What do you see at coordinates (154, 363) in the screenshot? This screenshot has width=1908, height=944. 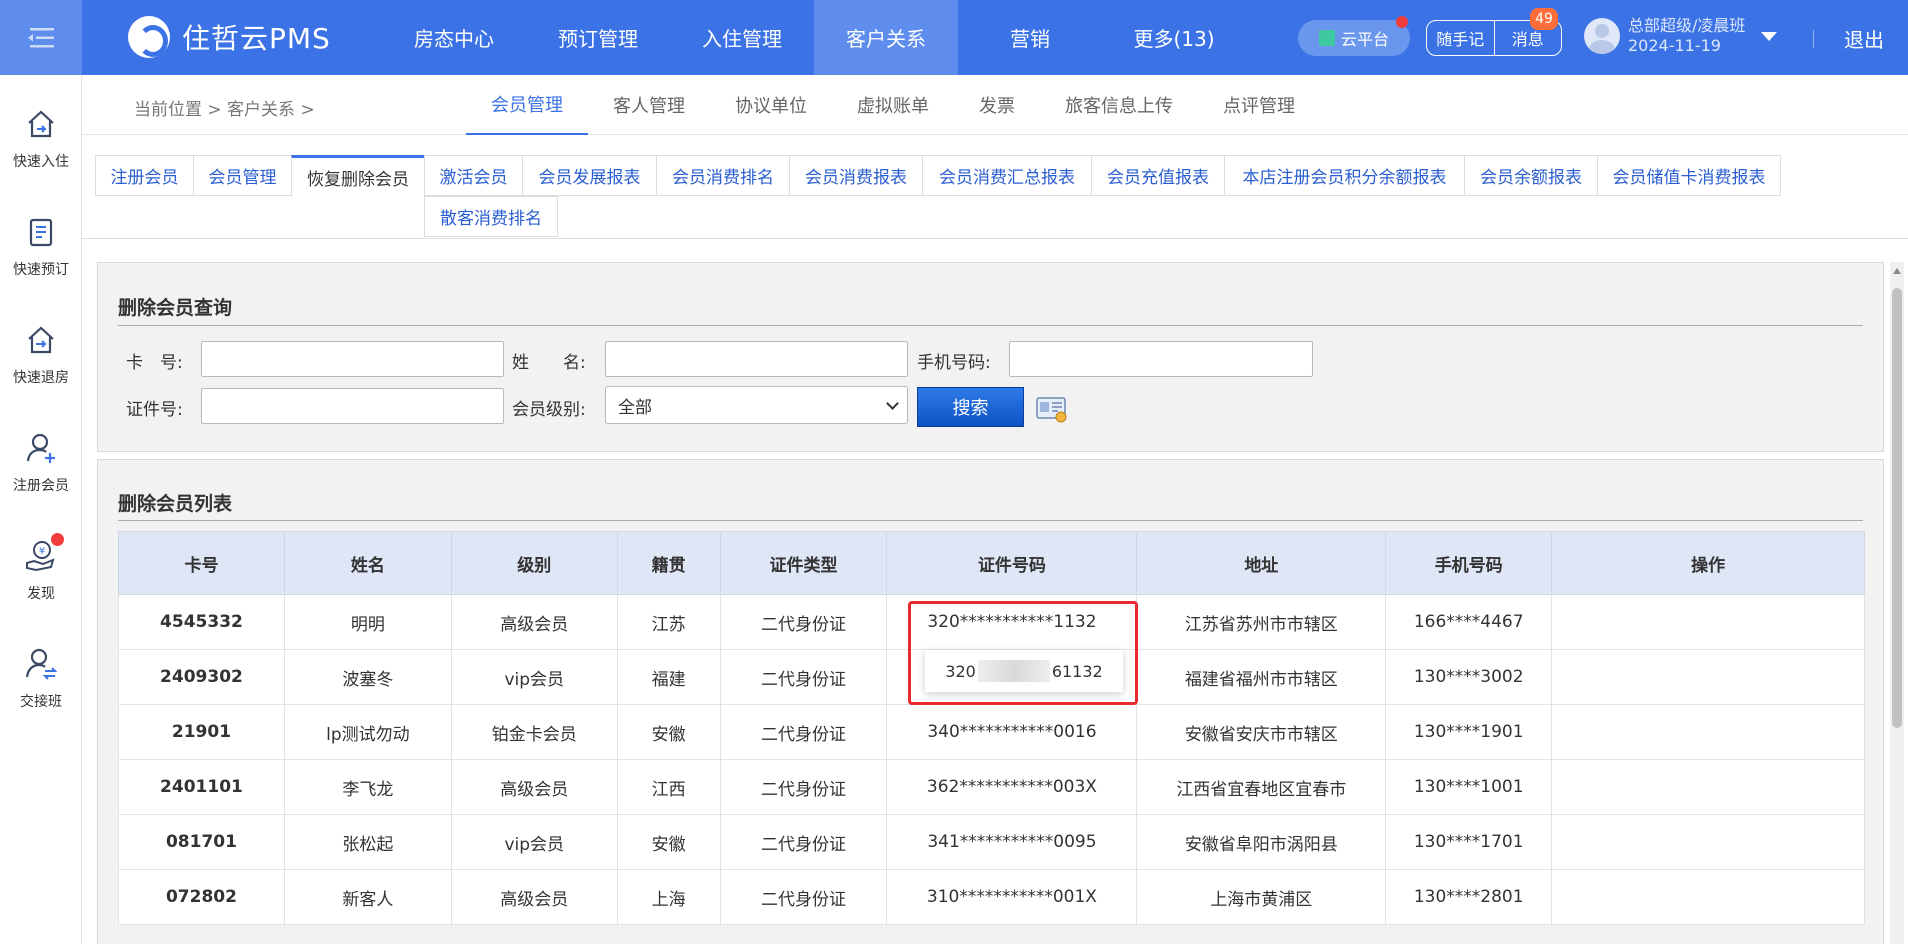 I see `card-number-label: 卡 号:` at bounding box center [154, 363].